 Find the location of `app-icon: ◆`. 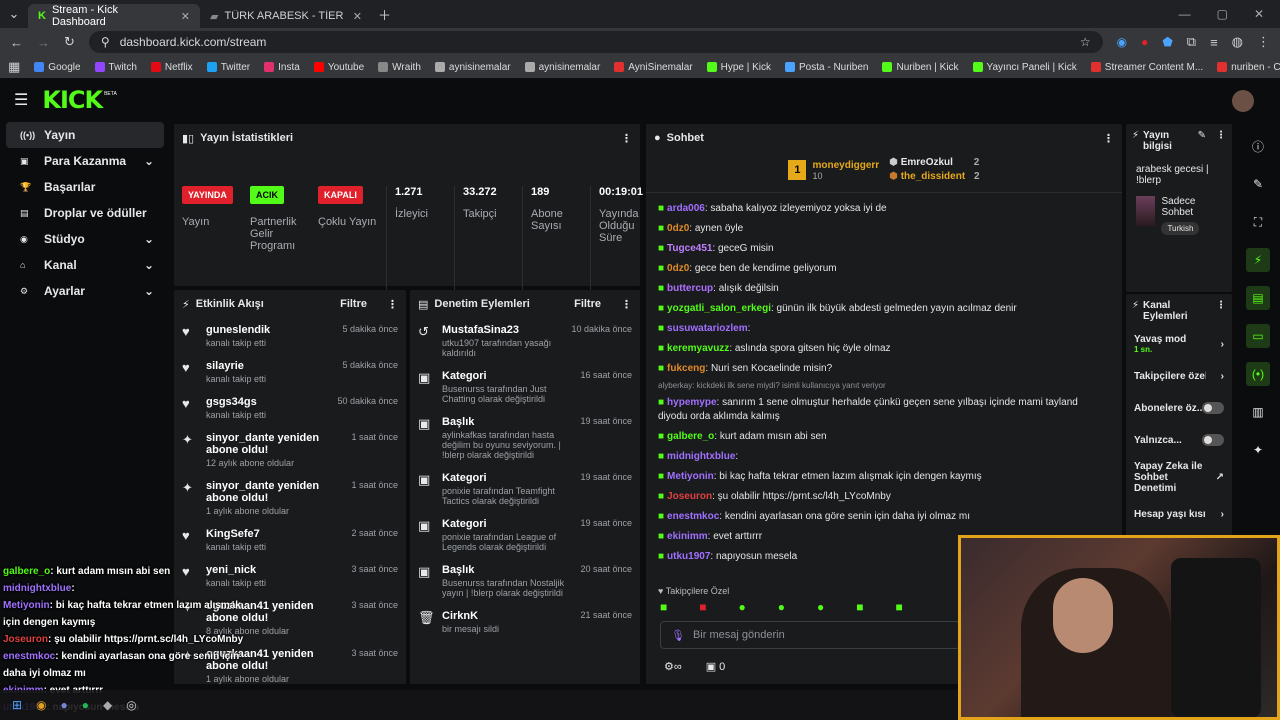

app-icon: ◆ is located at coordinates (107, 705).